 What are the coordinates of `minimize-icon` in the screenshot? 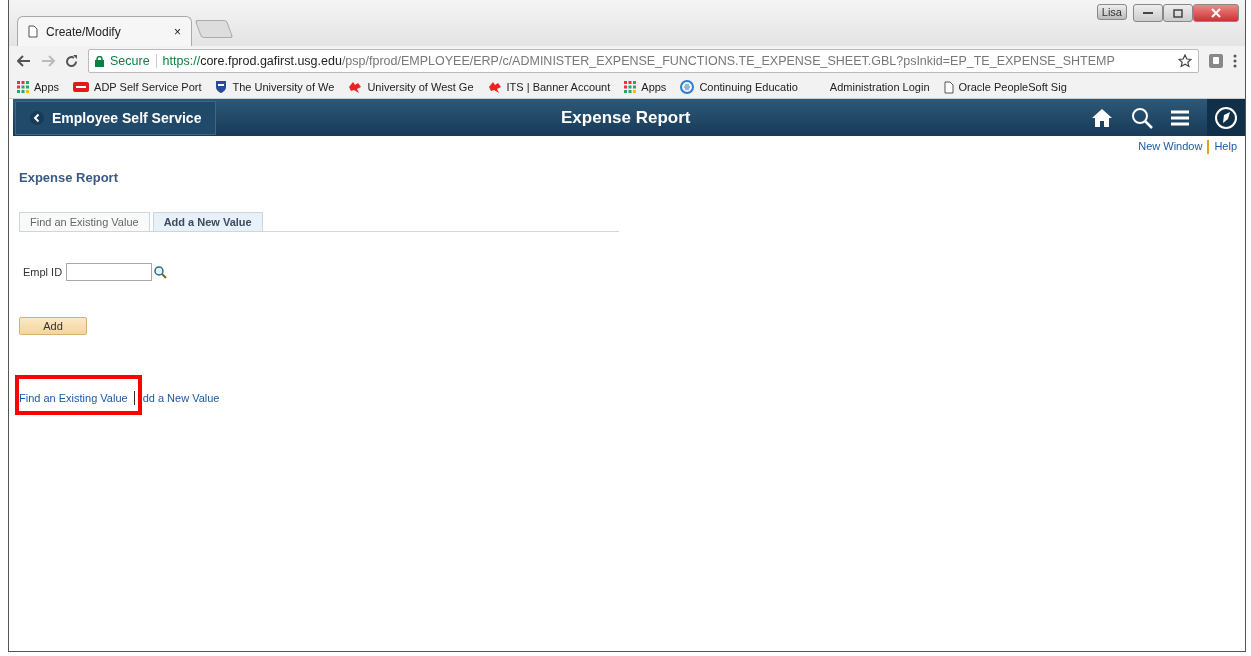 It's located at (1148, 13).